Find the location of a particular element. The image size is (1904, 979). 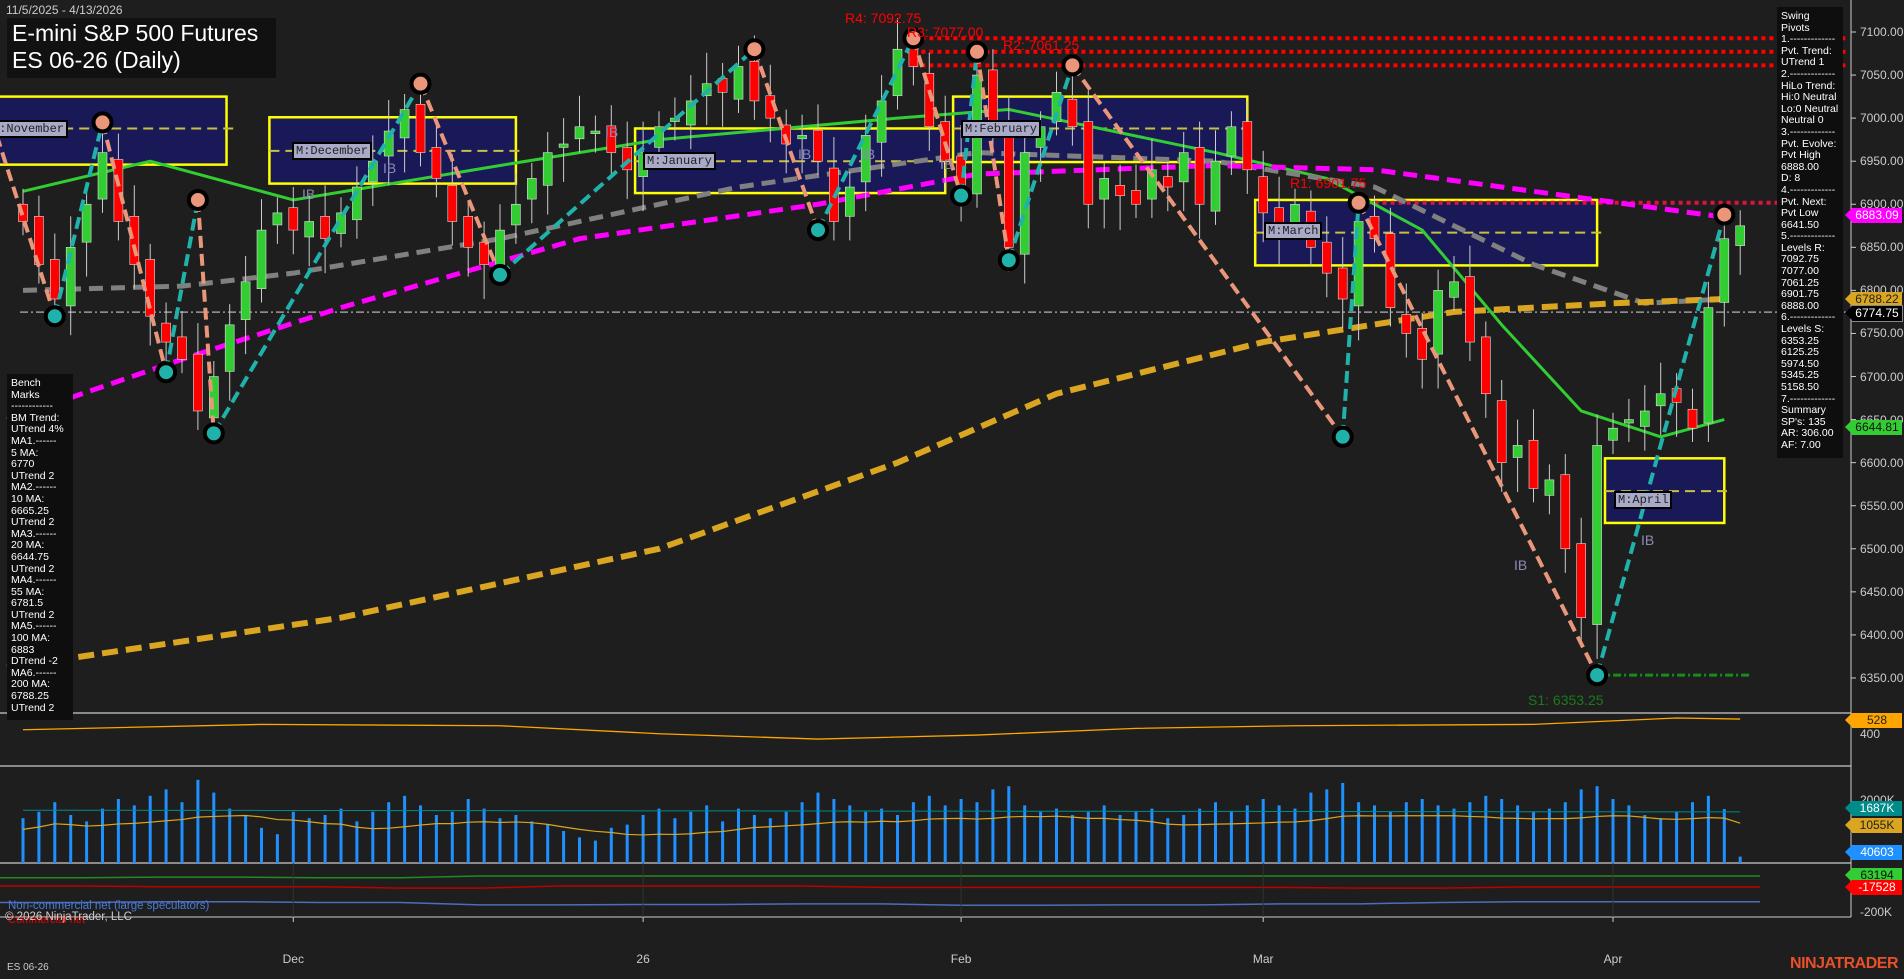

x-tick-label: Feb is located at coordinates (961, 959).